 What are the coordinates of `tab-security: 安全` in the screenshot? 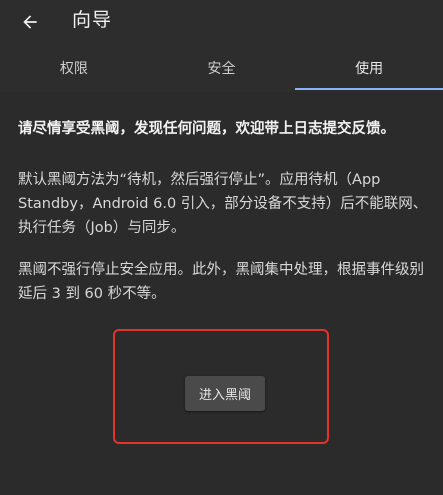 It's located at (222, 68).